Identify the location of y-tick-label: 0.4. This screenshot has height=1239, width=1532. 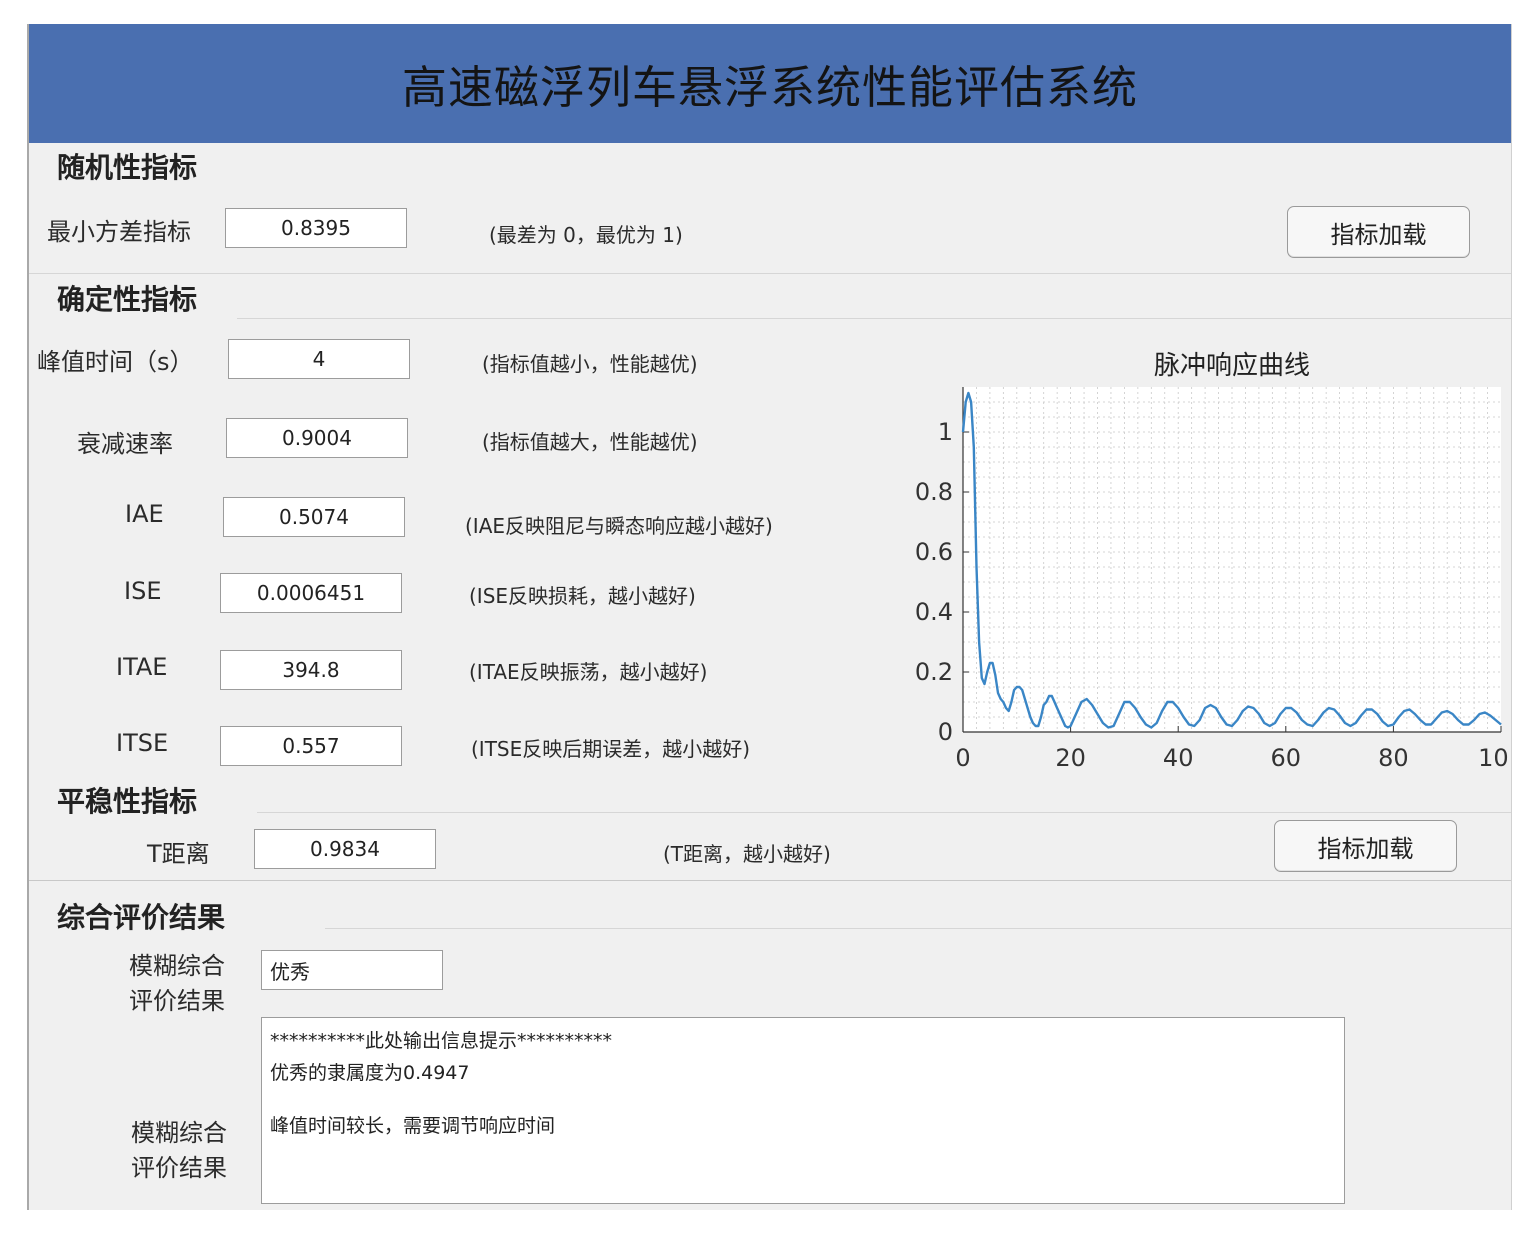
(934, 612).